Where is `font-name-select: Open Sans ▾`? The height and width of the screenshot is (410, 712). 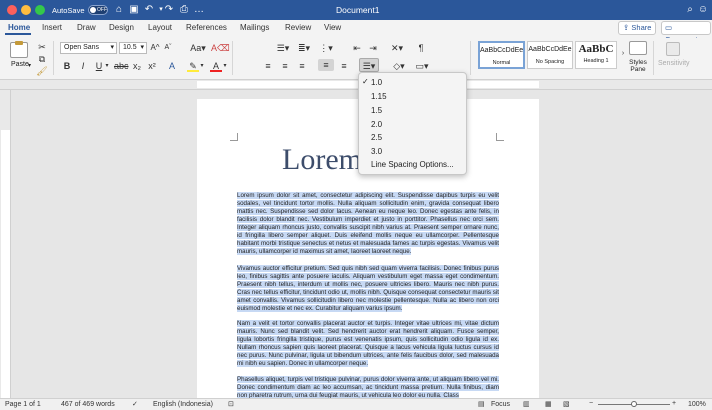 font-name-select: Open Sans ▾ is located at coordinates (88, 48).